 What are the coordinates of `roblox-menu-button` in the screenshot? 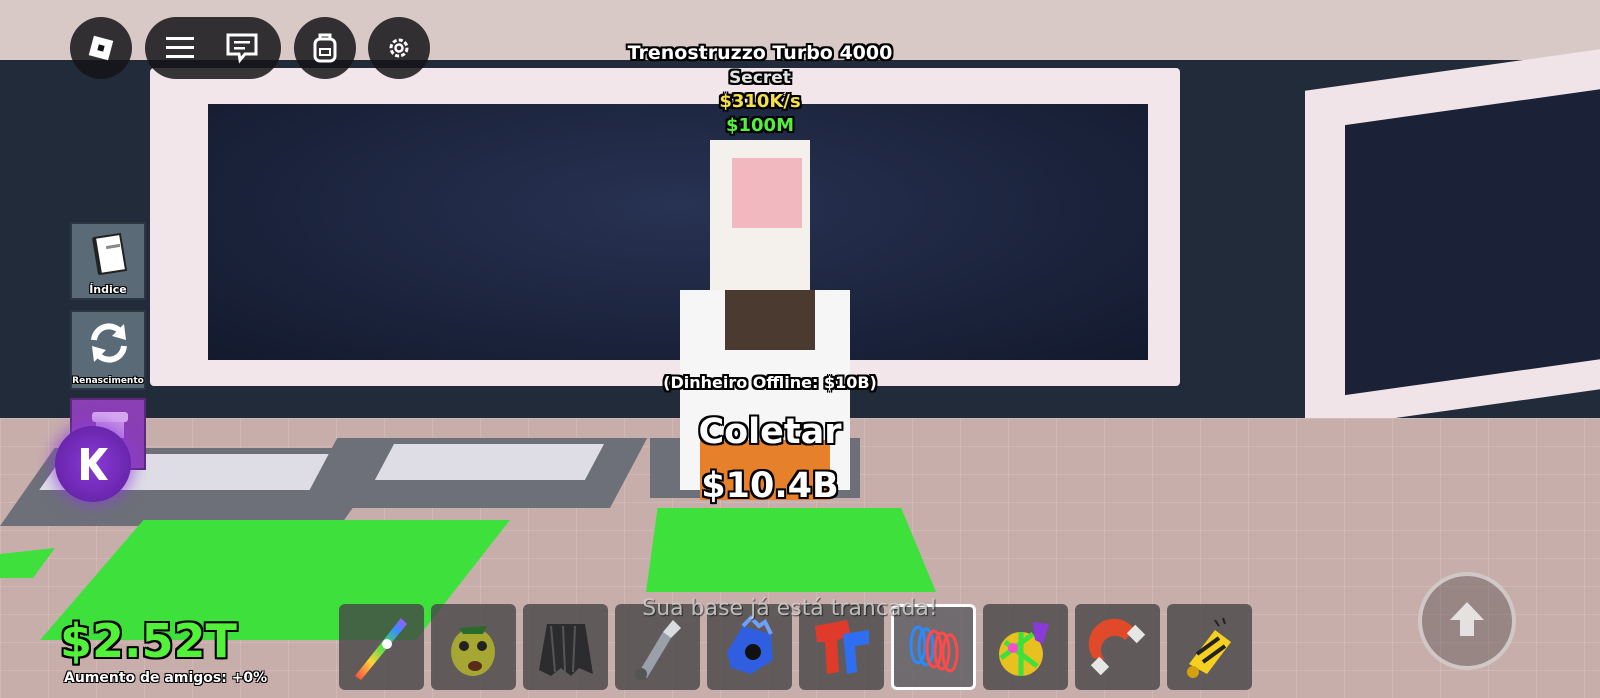 It's located at (101, 48).